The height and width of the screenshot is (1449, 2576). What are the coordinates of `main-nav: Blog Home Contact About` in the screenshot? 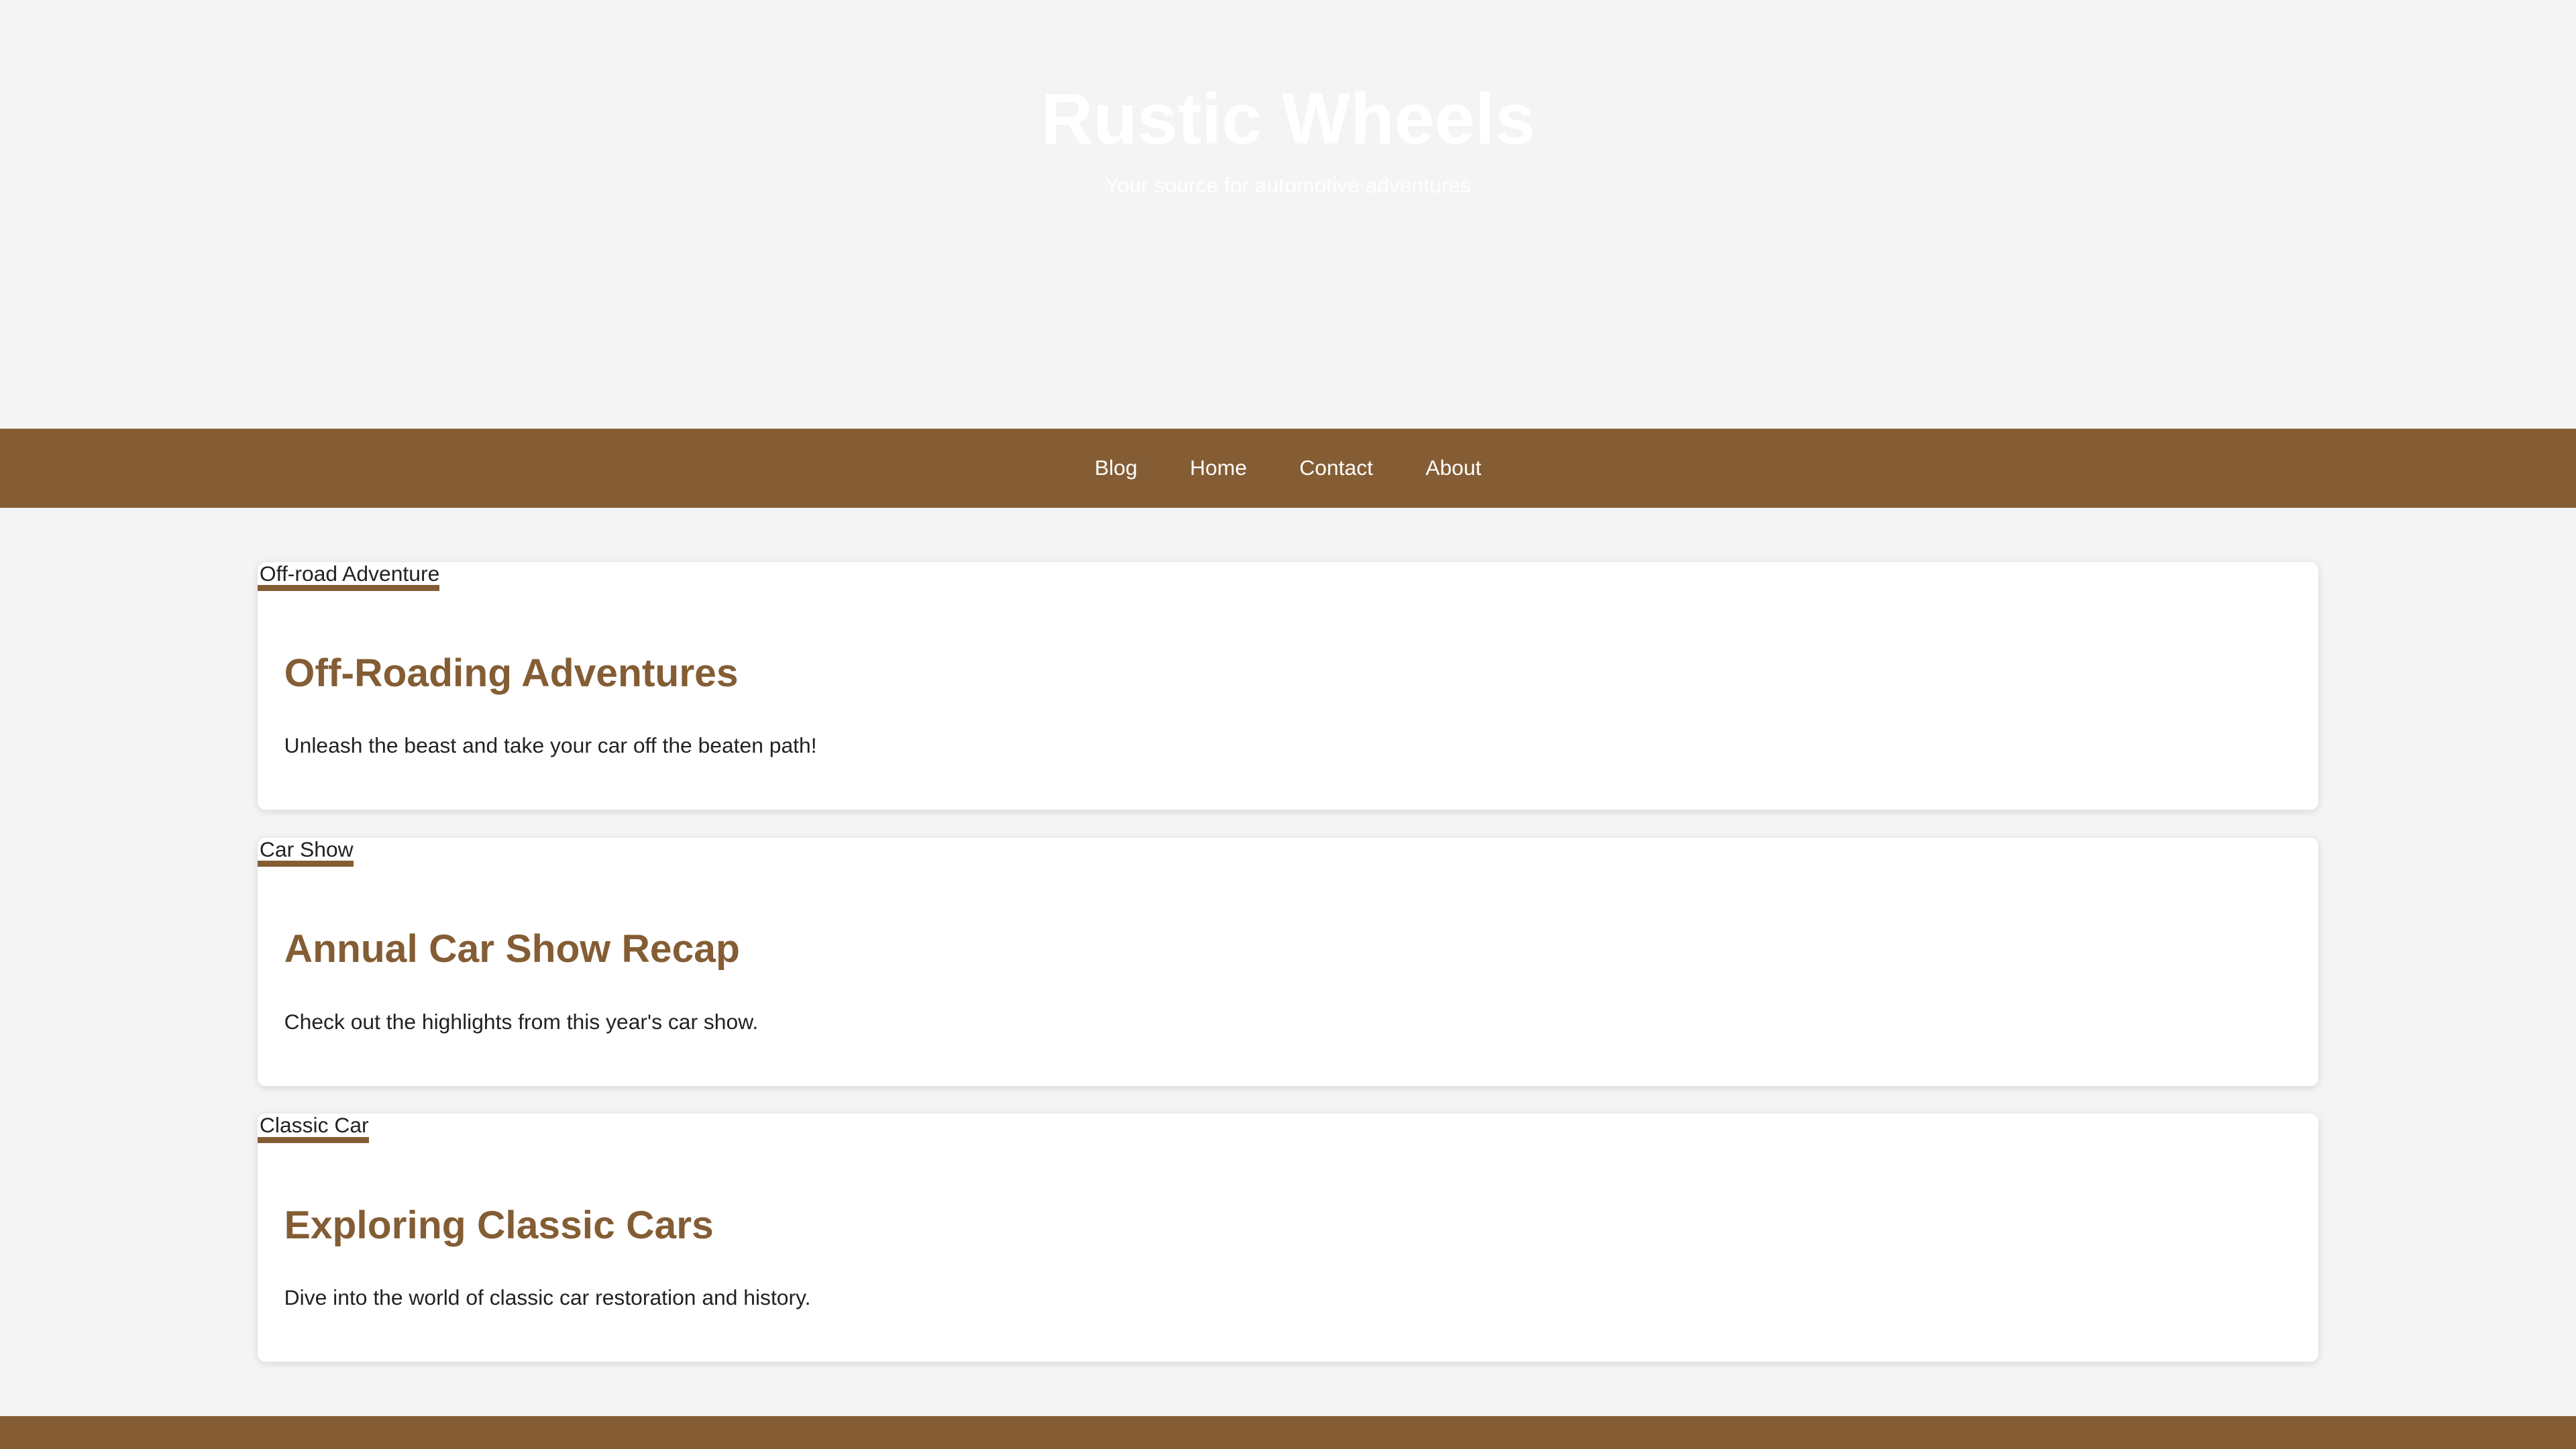 It's located at (1288, 468).